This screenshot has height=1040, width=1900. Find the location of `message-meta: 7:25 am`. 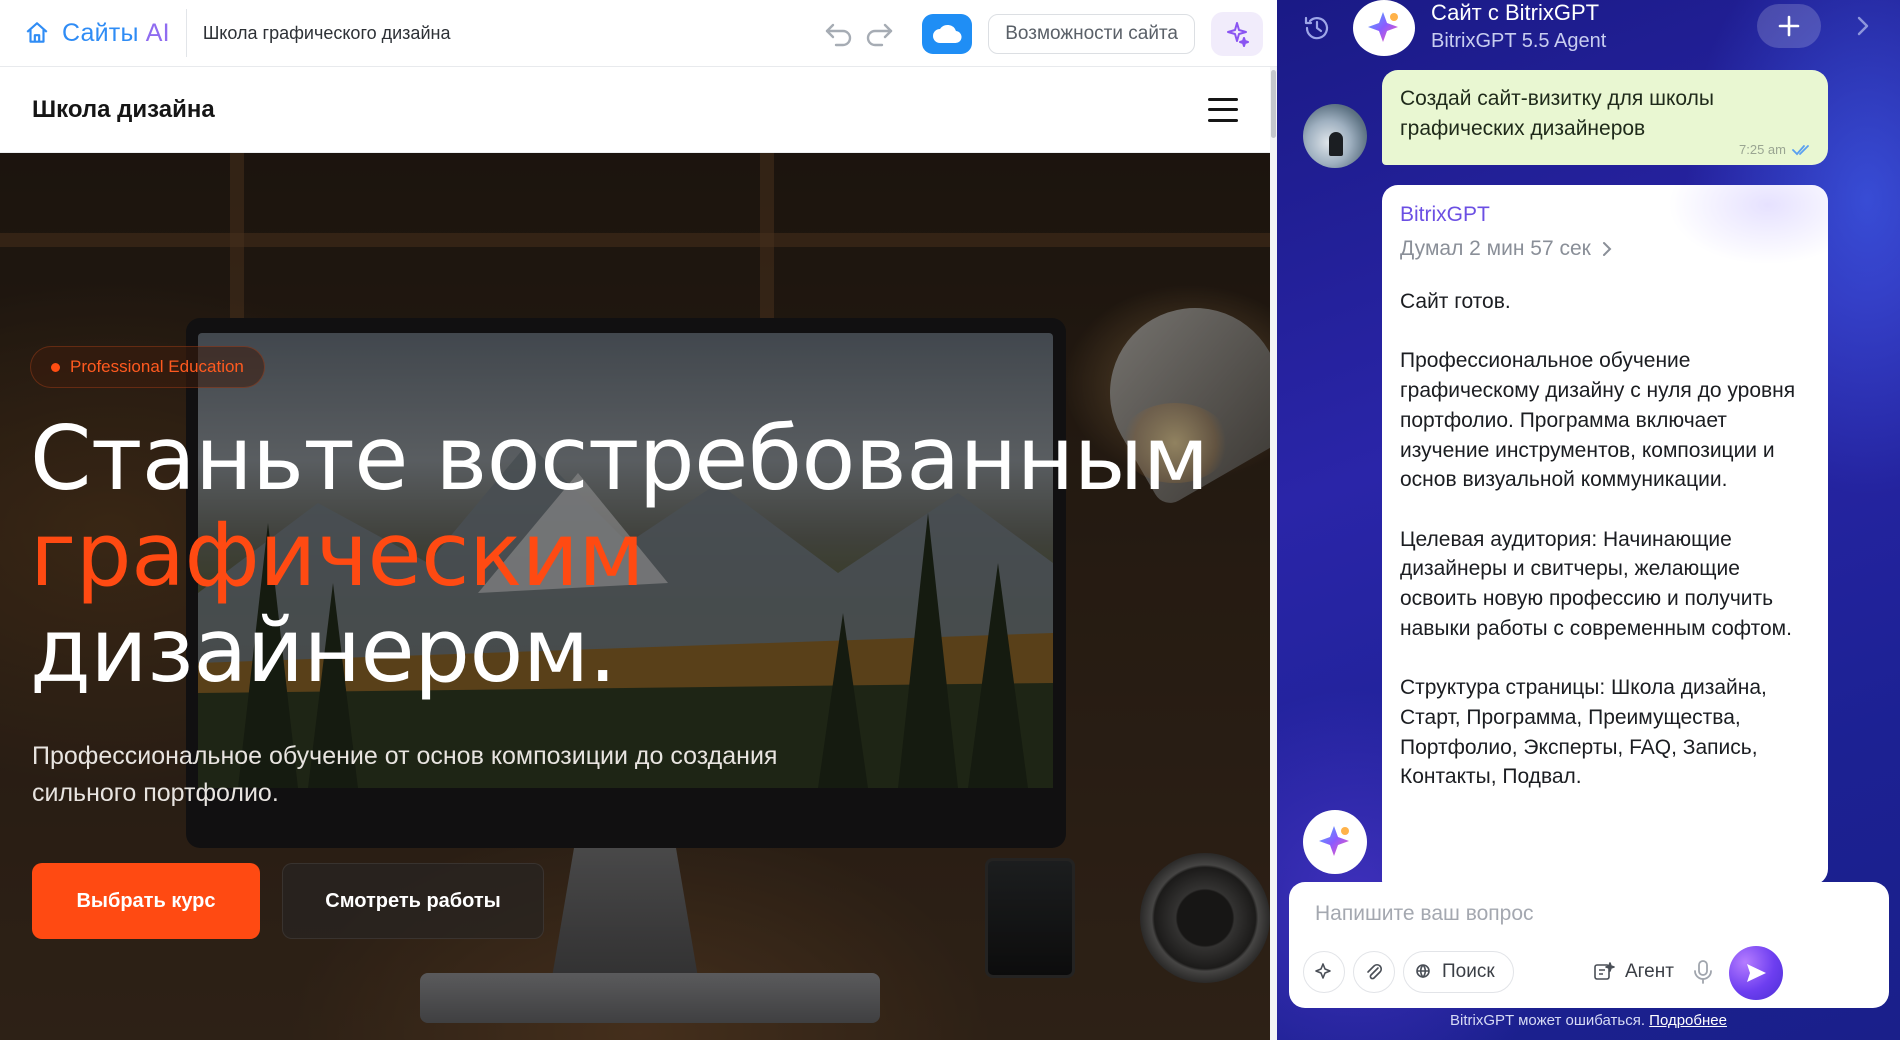

message-meta: 7:25 am is located at coordinates (1775, 149).